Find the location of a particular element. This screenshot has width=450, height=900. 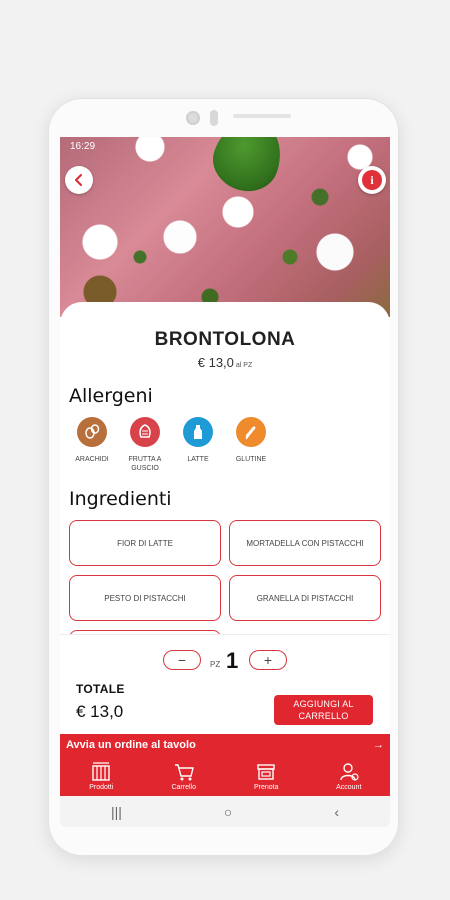

tab-cart: Carrello is located at coordinates (184, 776).